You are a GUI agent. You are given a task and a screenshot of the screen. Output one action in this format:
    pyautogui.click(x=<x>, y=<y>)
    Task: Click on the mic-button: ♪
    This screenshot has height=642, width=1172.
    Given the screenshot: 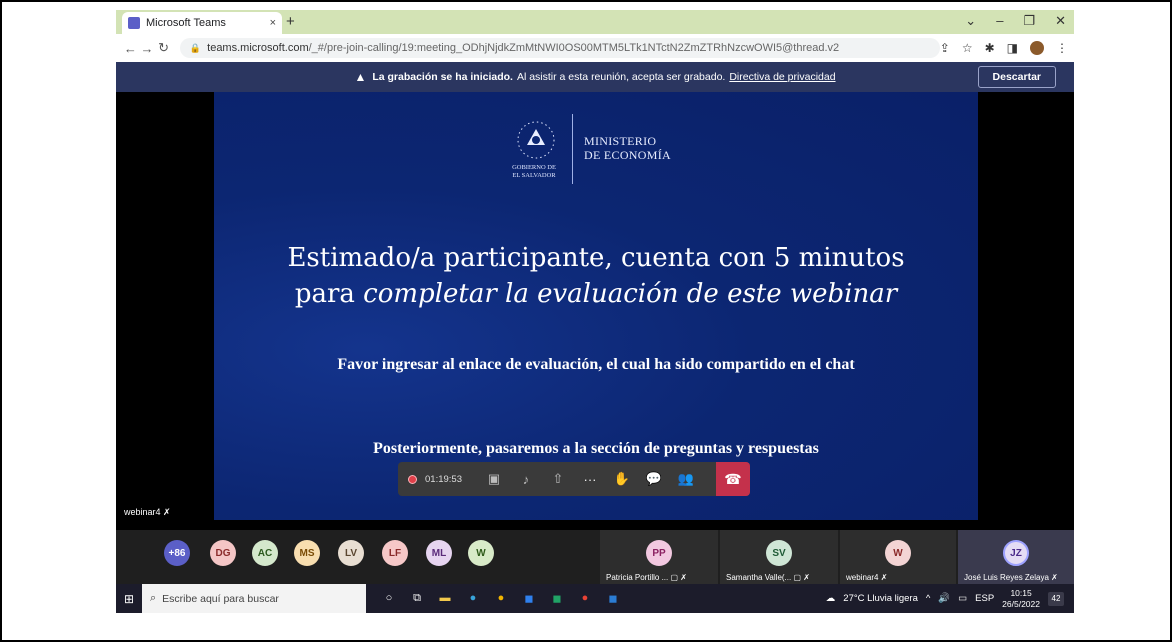 What is the action you would take?
    pyautogui.click(x=526, y=479)
    